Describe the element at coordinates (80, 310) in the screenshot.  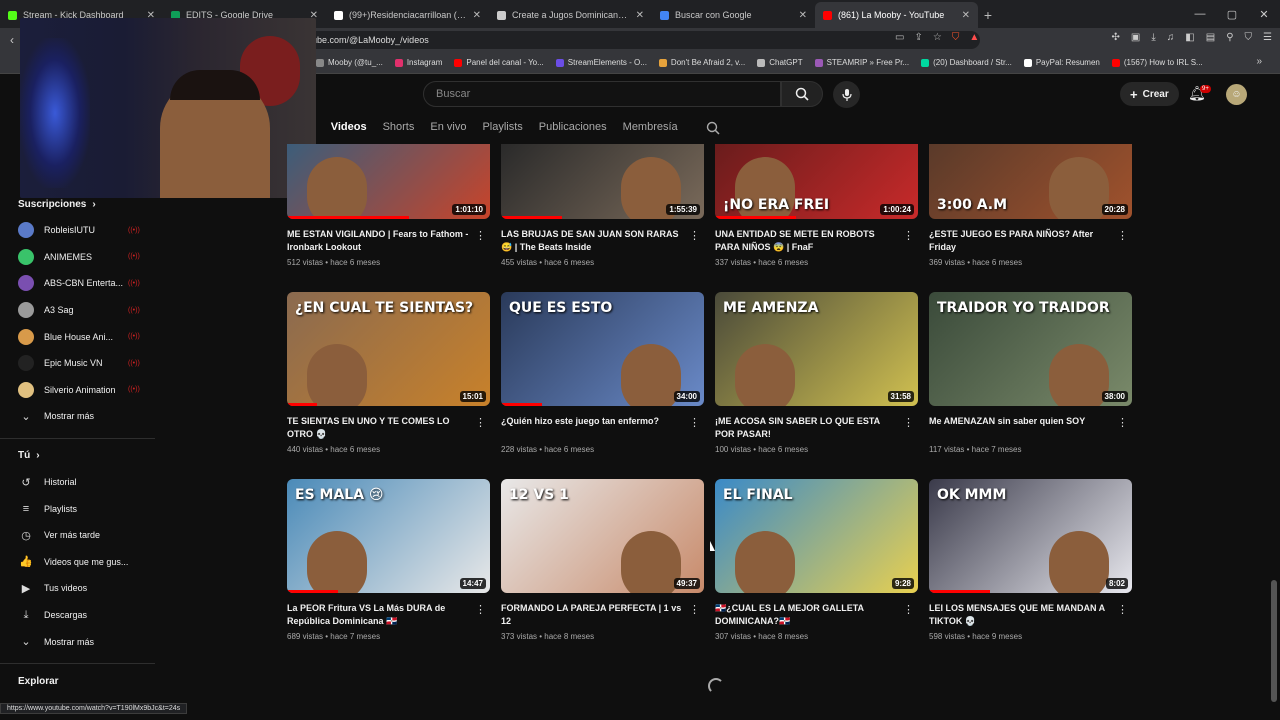
I see `subscription-item: A3 Sag ((•))` at that location.